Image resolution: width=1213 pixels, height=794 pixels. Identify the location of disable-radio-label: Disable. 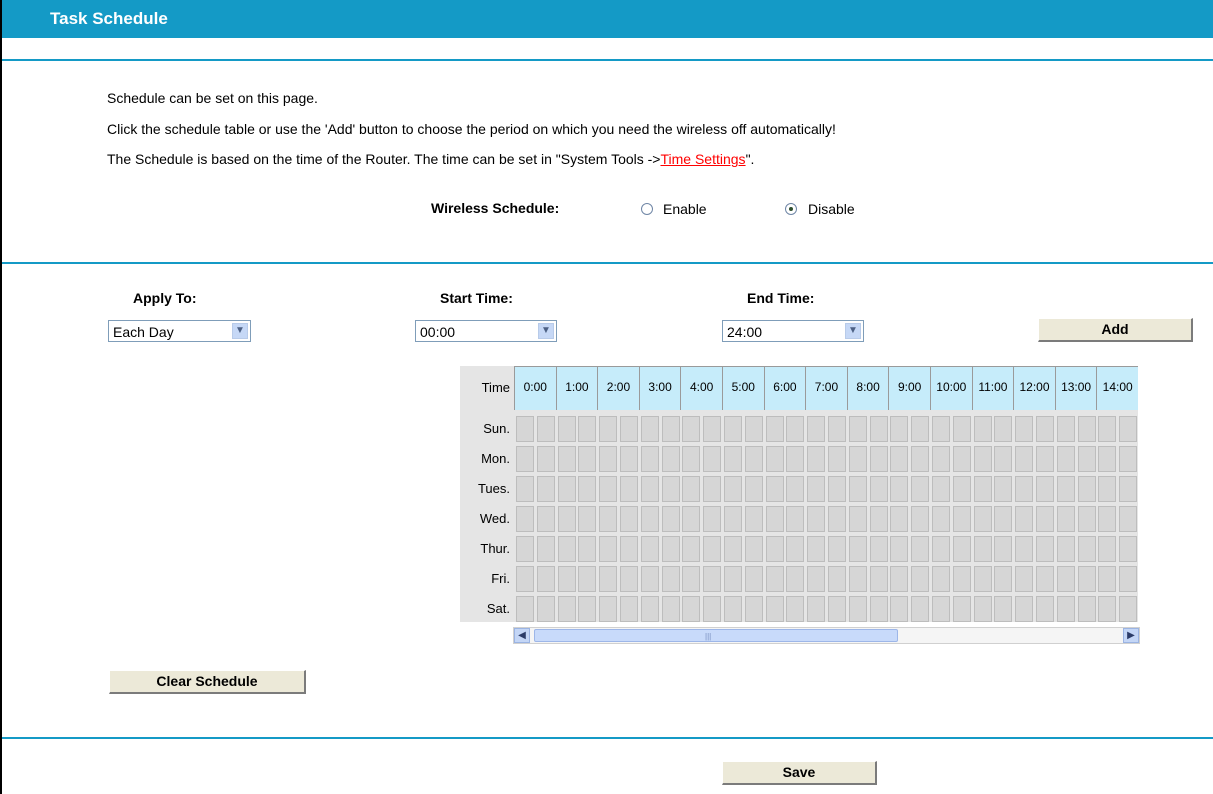
(831, 209).